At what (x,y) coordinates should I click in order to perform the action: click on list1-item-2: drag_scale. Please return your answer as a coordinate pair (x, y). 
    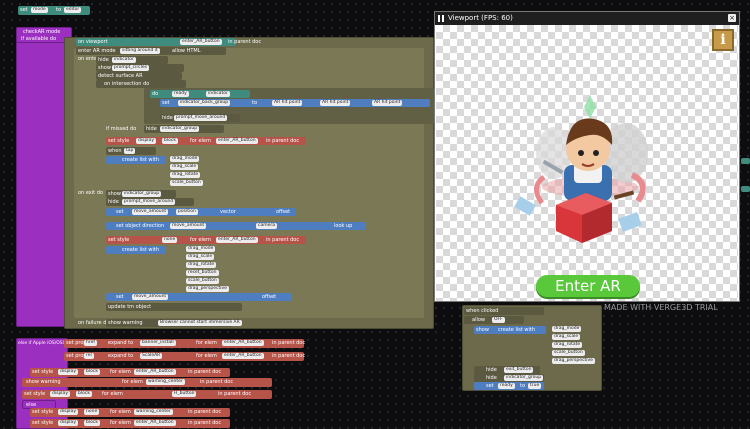
    Looking at the image, I should click on (184, 167).